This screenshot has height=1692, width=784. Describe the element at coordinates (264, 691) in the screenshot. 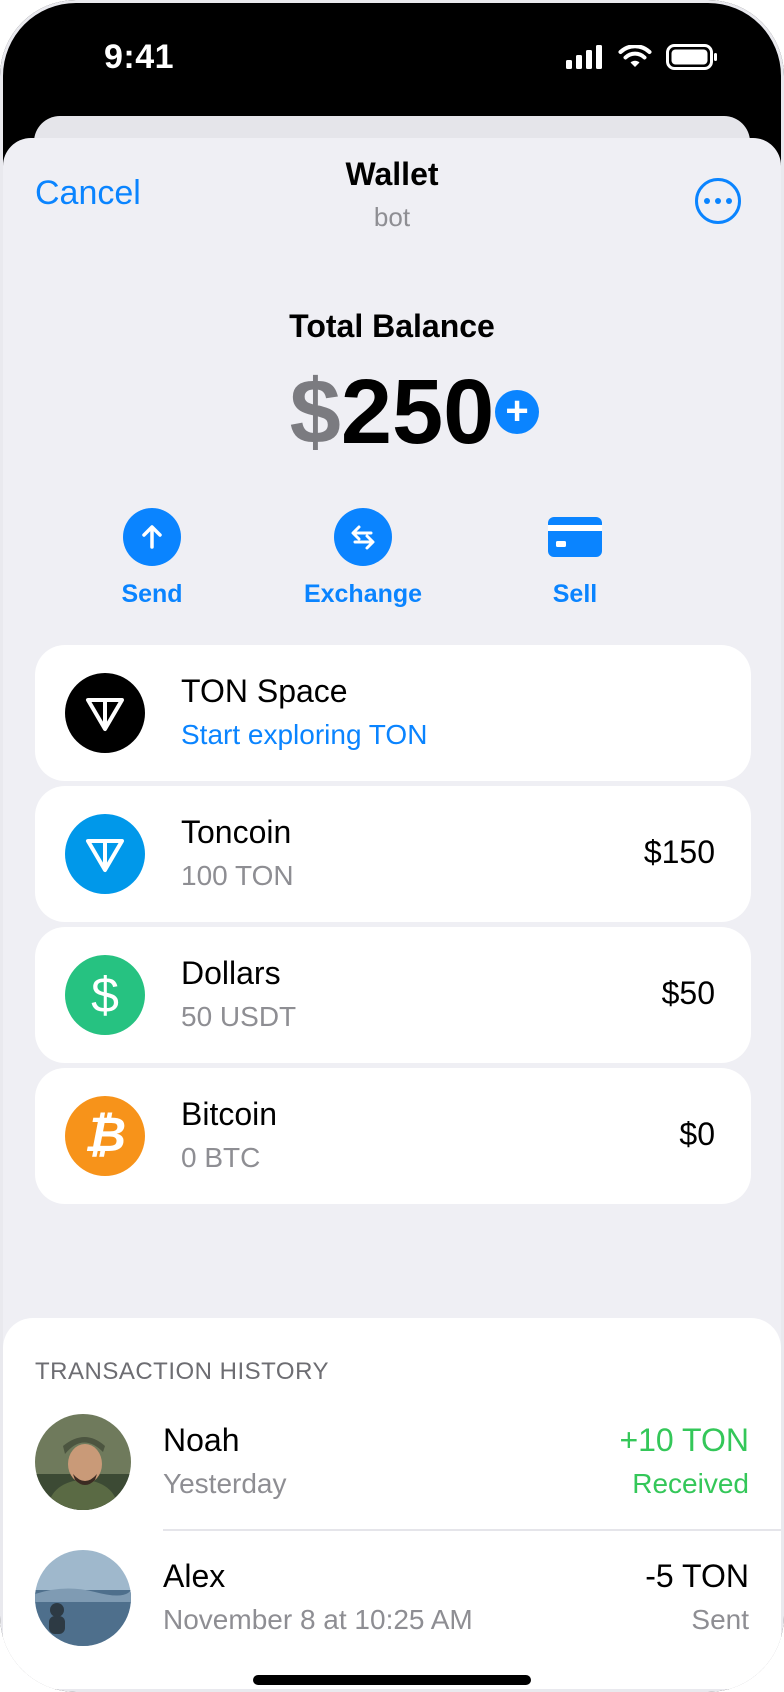

I see `asset-name: TON Space` at that location.